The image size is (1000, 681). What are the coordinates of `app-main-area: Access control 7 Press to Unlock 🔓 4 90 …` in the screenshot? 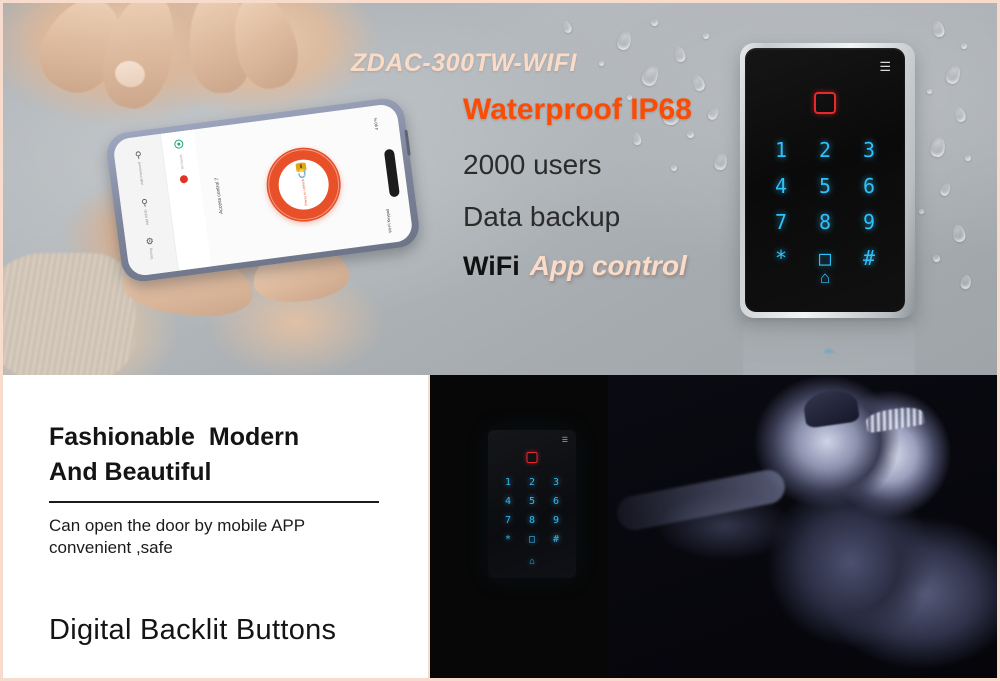 It's located at (304, 184).